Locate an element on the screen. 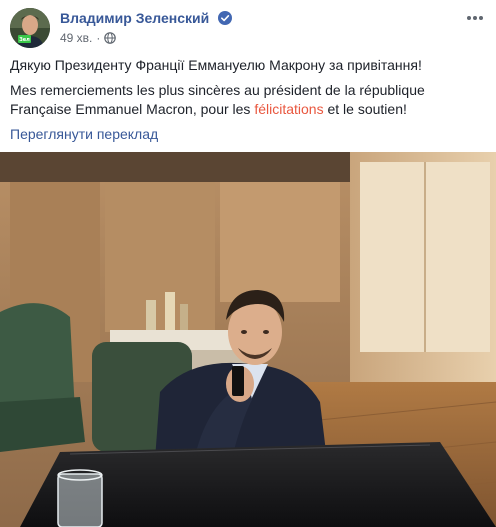  post-meta: 49 хв. · is located at coordinates (88, 38).